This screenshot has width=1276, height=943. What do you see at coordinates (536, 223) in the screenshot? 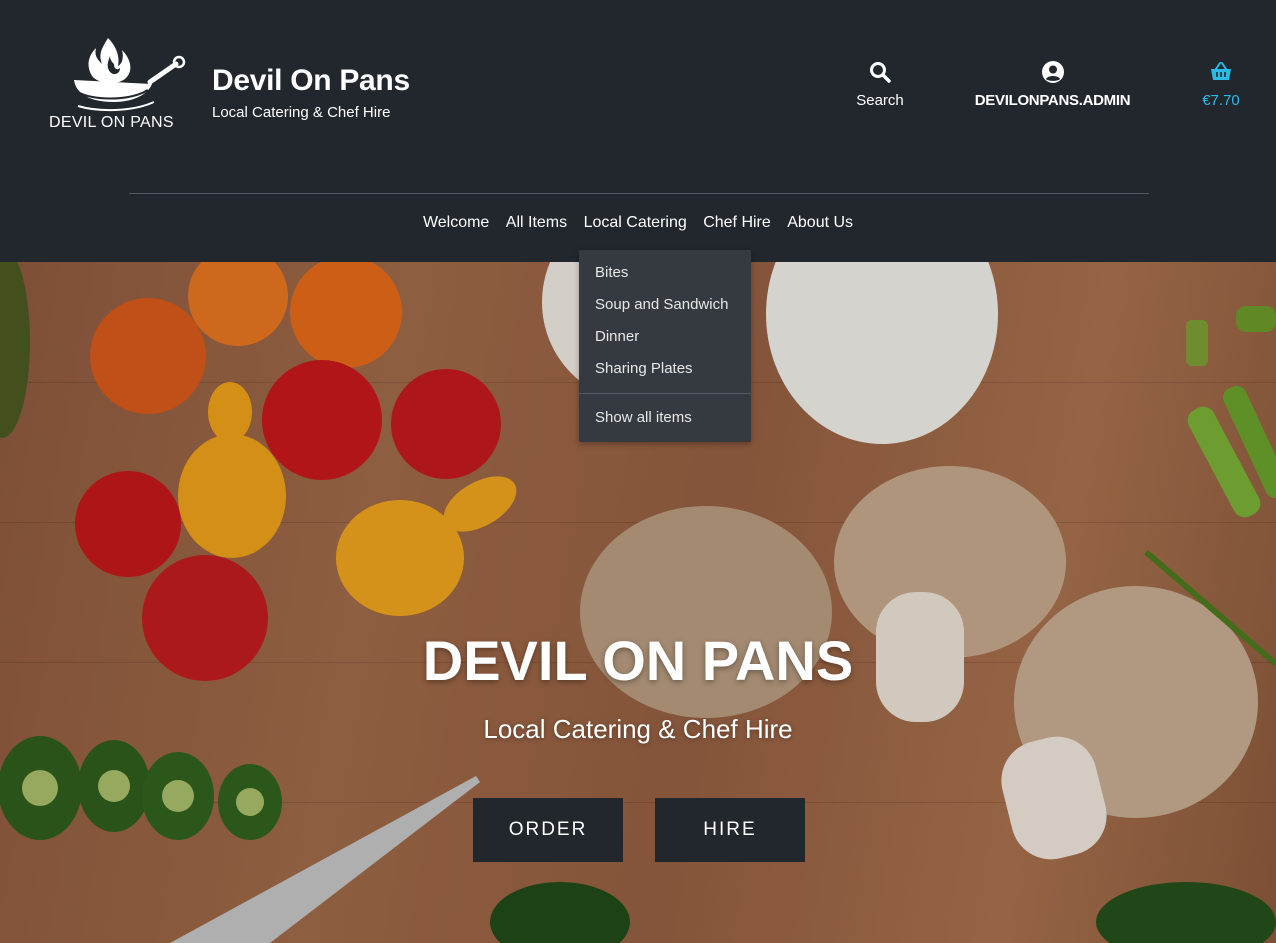
I see `nav-item-all-items: All Items` at bounding box center [536, 223].